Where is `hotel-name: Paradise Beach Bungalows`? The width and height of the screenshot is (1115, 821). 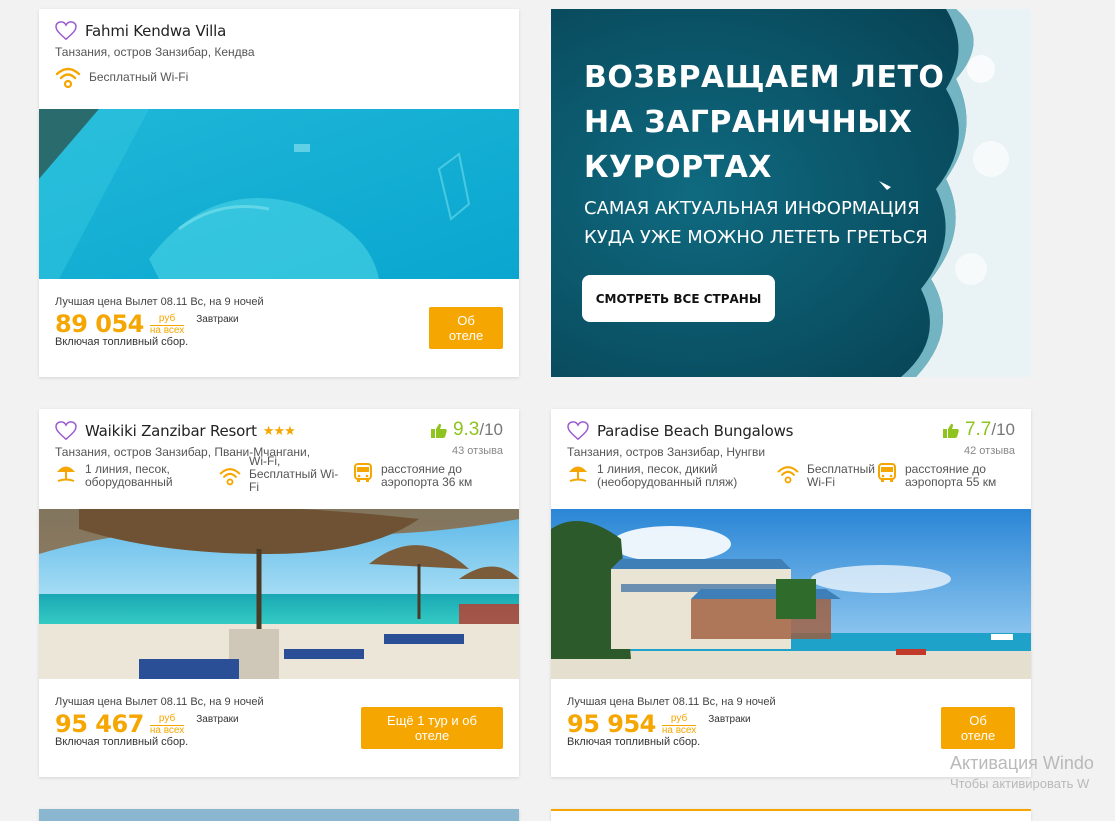 hotel-name: Paradise Beach Bungalows is located at coordinates (695, 431).